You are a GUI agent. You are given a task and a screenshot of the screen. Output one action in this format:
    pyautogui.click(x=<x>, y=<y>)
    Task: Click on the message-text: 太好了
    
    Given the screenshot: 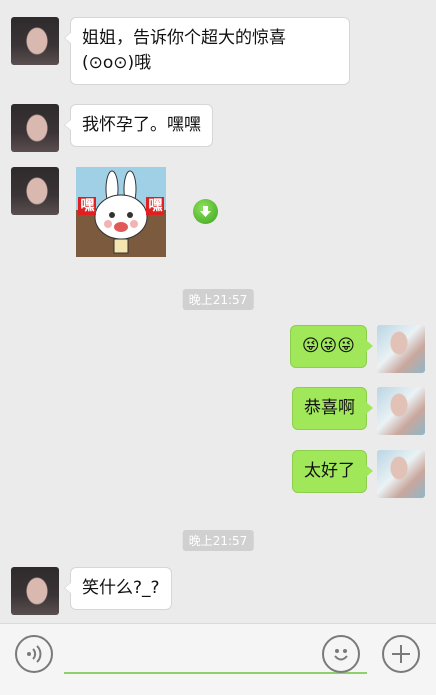 What is the action you would take?
    pyautogui.click(x=329, y=471)
    